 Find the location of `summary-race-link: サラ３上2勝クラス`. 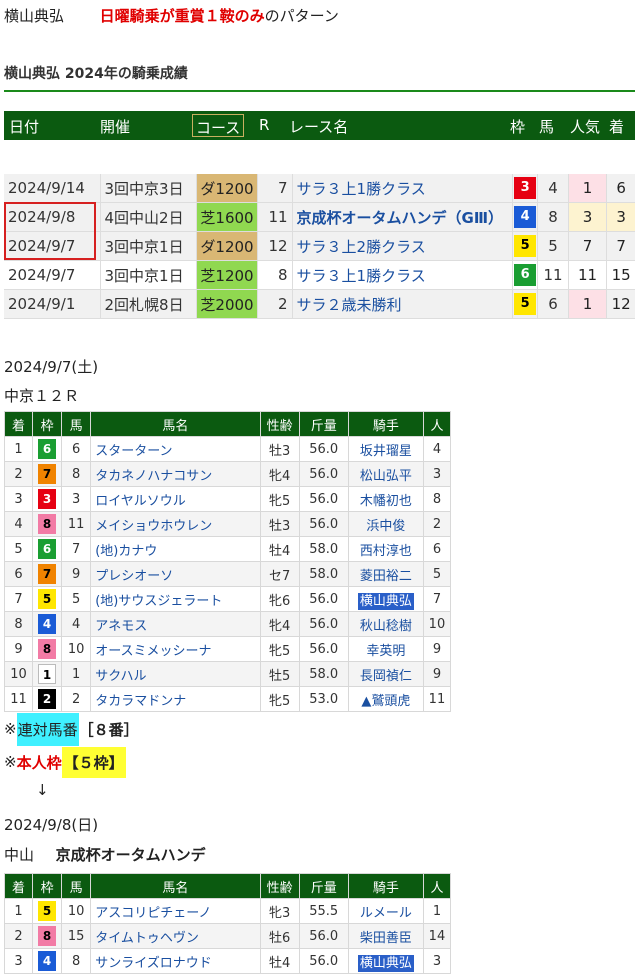

summary-race-link: サラ３上2勝クラス is located at coordinates (402, 246).